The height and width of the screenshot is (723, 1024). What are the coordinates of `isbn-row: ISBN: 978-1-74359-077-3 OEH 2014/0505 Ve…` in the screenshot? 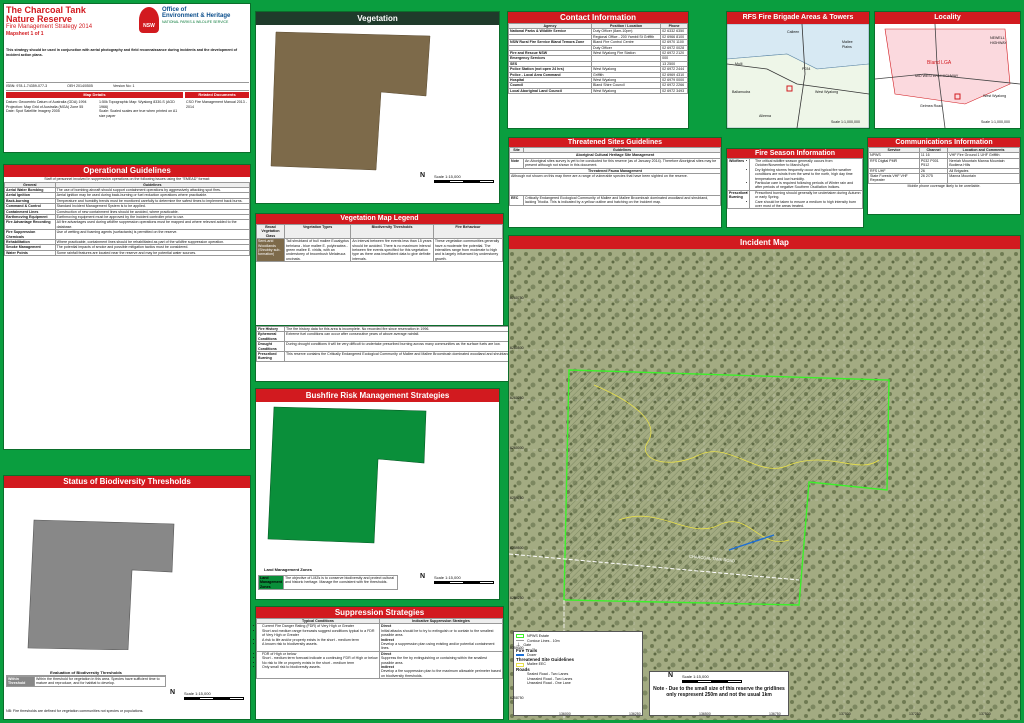 It's located at (127, 86).